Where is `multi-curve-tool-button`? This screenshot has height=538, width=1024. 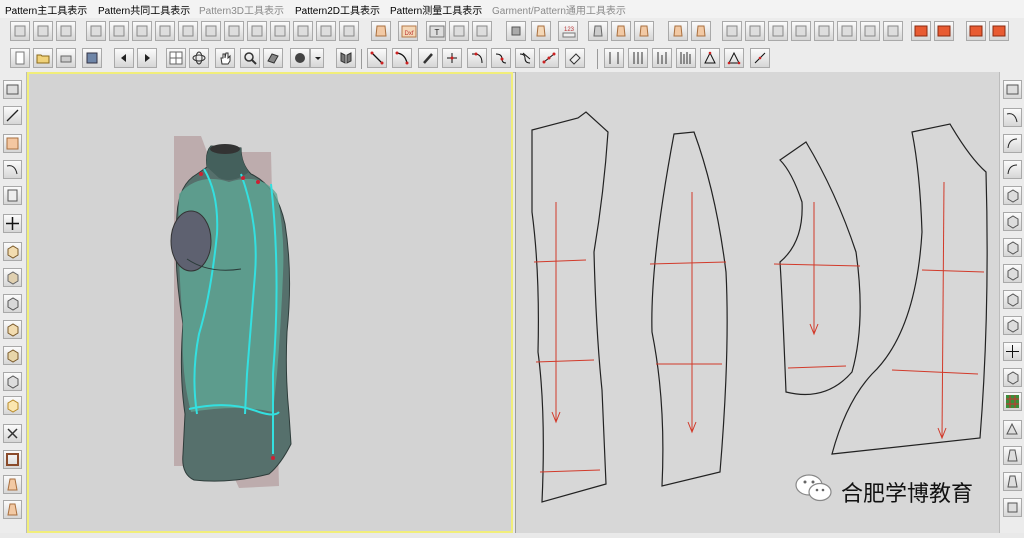
multi-curve-tool-button is located at coordinates (525, 58).